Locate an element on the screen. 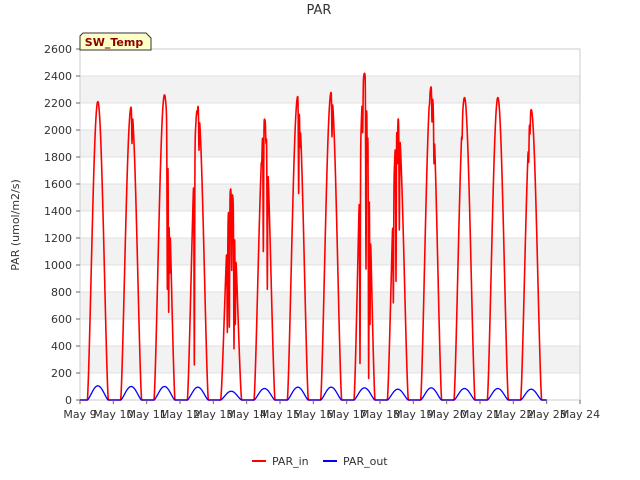  y-tick-label: 2400 is located at coordinates (58, 76).